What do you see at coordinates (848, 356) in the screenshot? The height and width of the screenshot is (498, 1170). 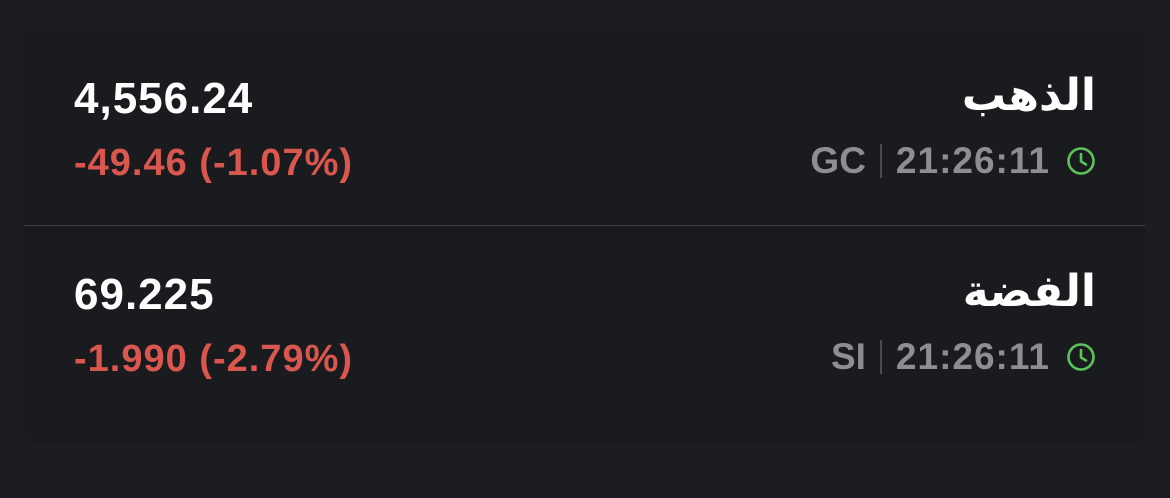 I see `ticker-symbol: SI` at bounding box center [848, 356].